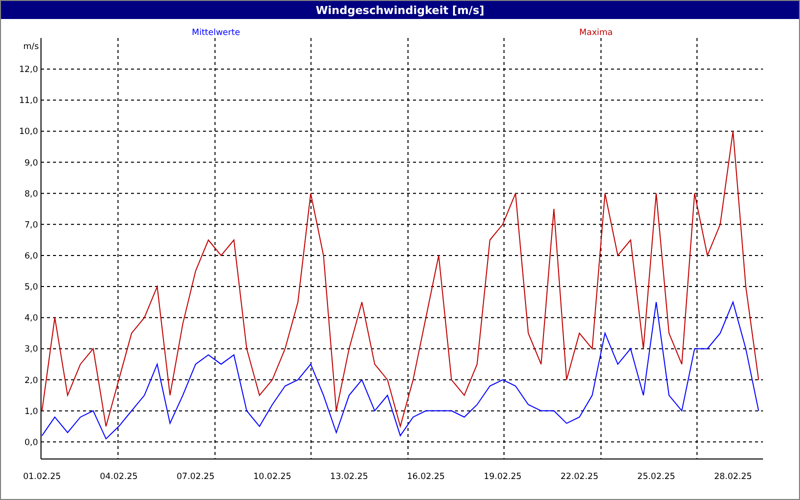  Describe the element at coordinates (31, 225) in the screenshot. I see `y-tick-label: 7,0` at that location.